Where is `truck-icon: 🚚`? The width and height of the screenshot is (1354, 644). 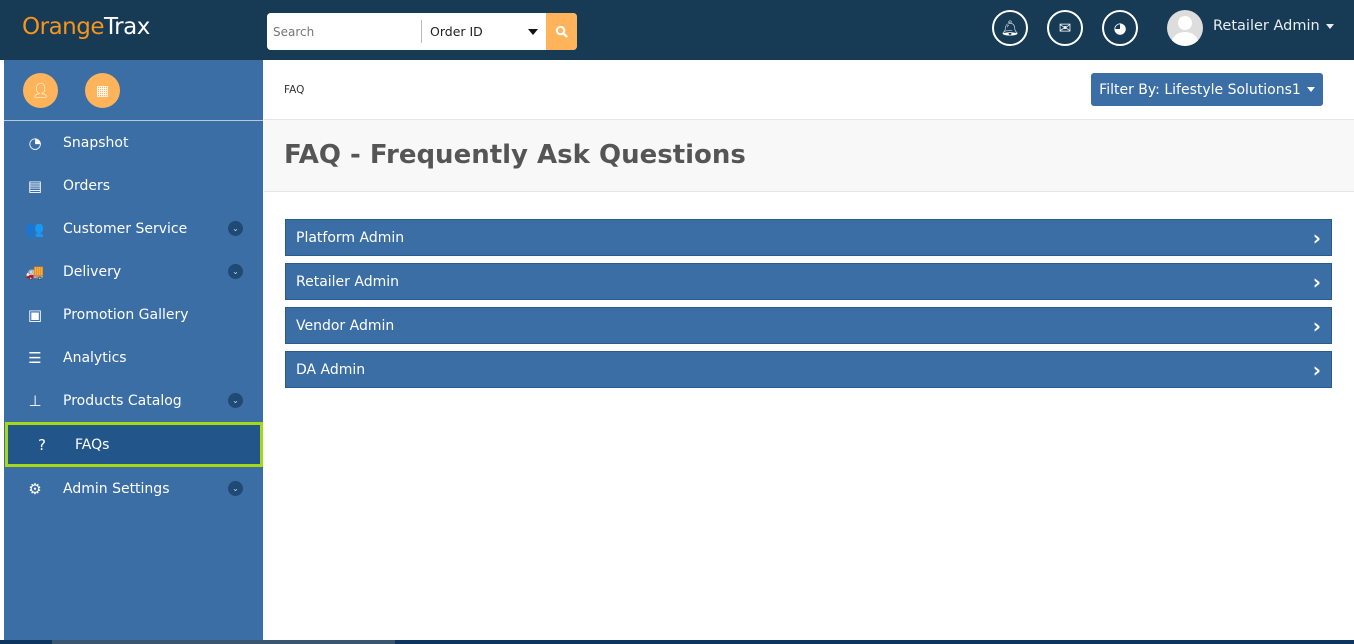 truck-icon: 🚚 is located at coordinates (35, 271).